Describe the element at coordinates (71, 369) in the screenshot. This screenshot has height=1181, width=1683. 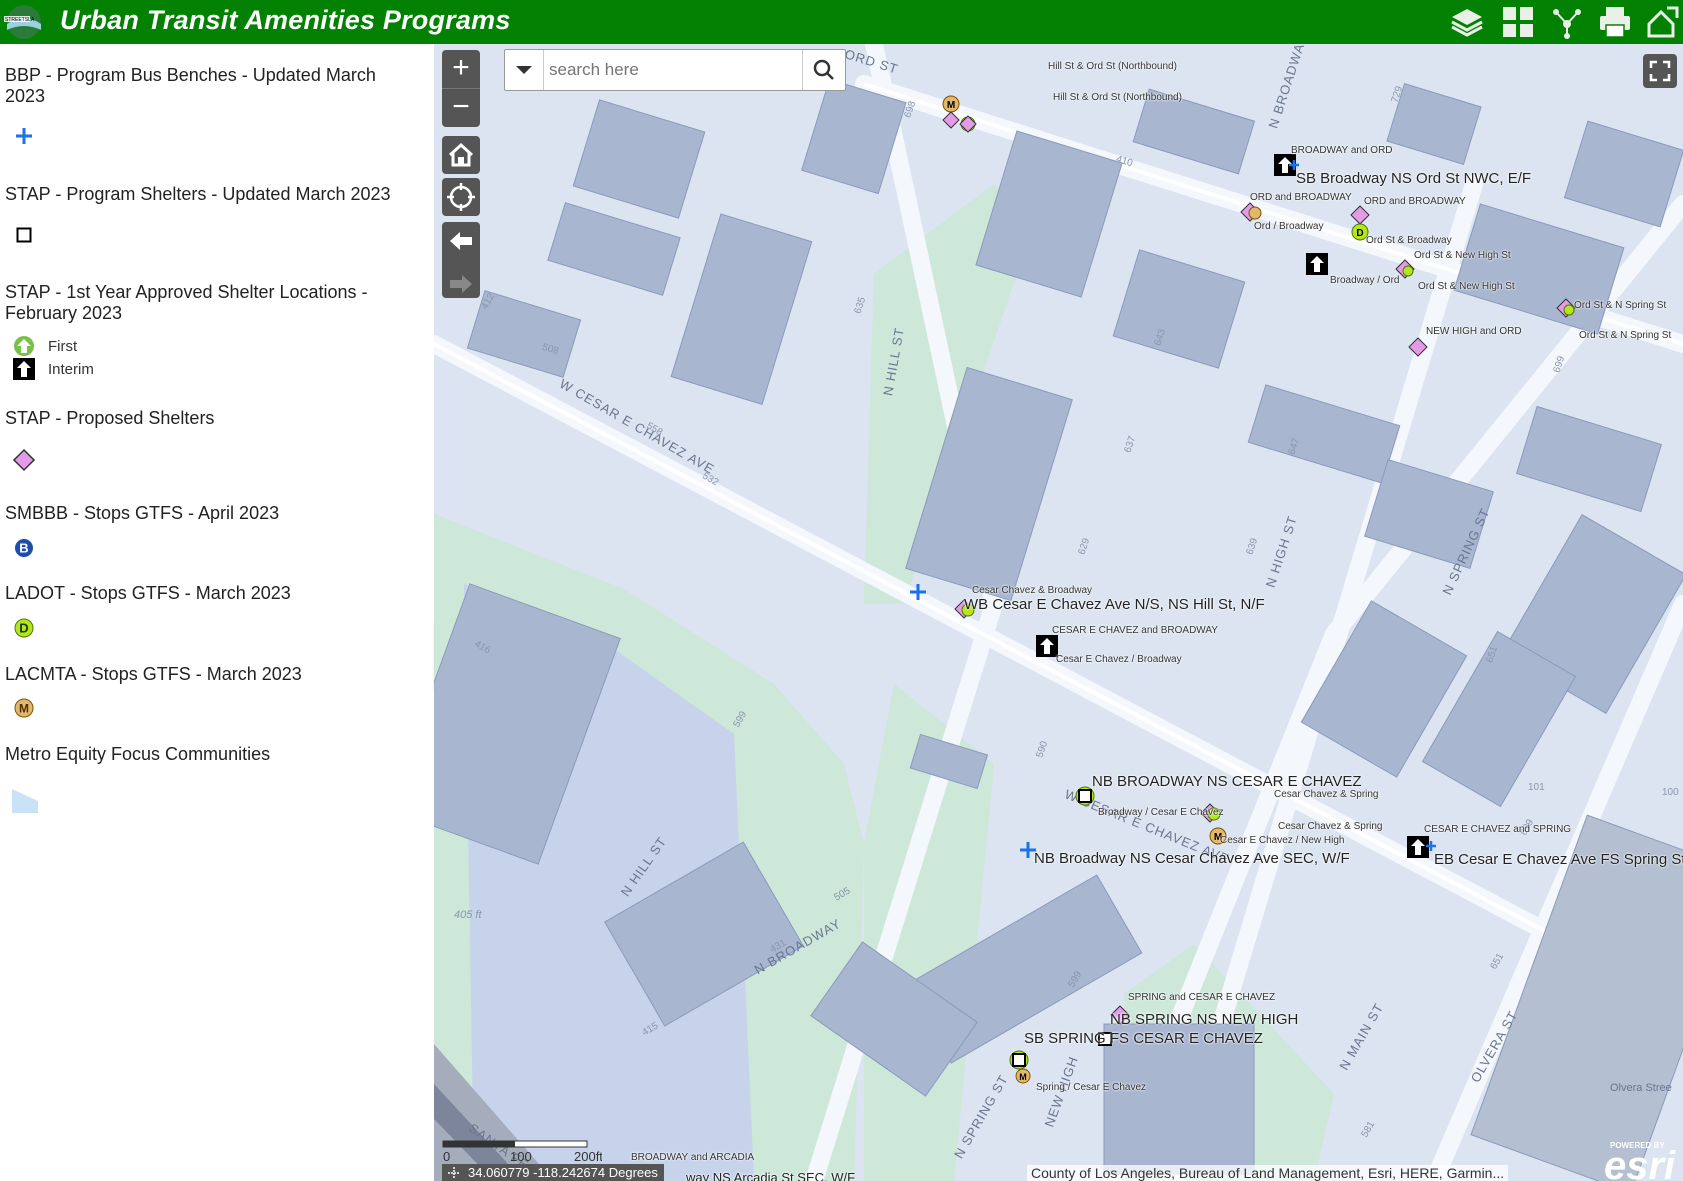
I see `legend-item-label: Interim` at that location.